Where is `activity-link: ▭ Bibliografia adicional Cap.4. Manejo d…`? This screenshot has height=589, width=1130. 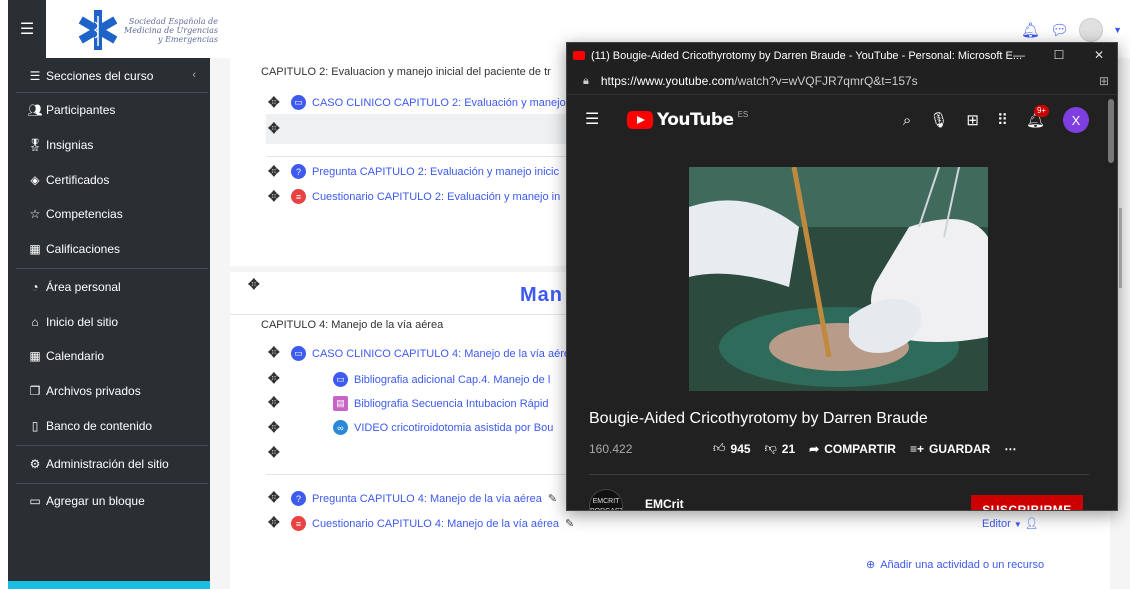
activity-link: ▭ Bibliografia adicional Cap.4. Manejo d… is located at coordinates (441, 379).